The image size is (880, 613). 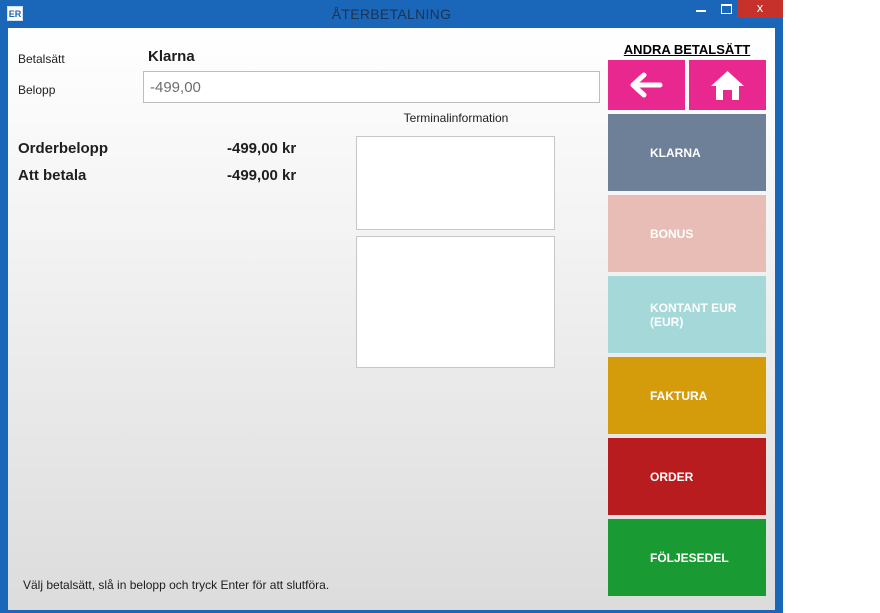 What do you see at coordinates (52, 175) in the screenshot?
I see `to-pay-label: Att betala` at bounding box center [52, 175].